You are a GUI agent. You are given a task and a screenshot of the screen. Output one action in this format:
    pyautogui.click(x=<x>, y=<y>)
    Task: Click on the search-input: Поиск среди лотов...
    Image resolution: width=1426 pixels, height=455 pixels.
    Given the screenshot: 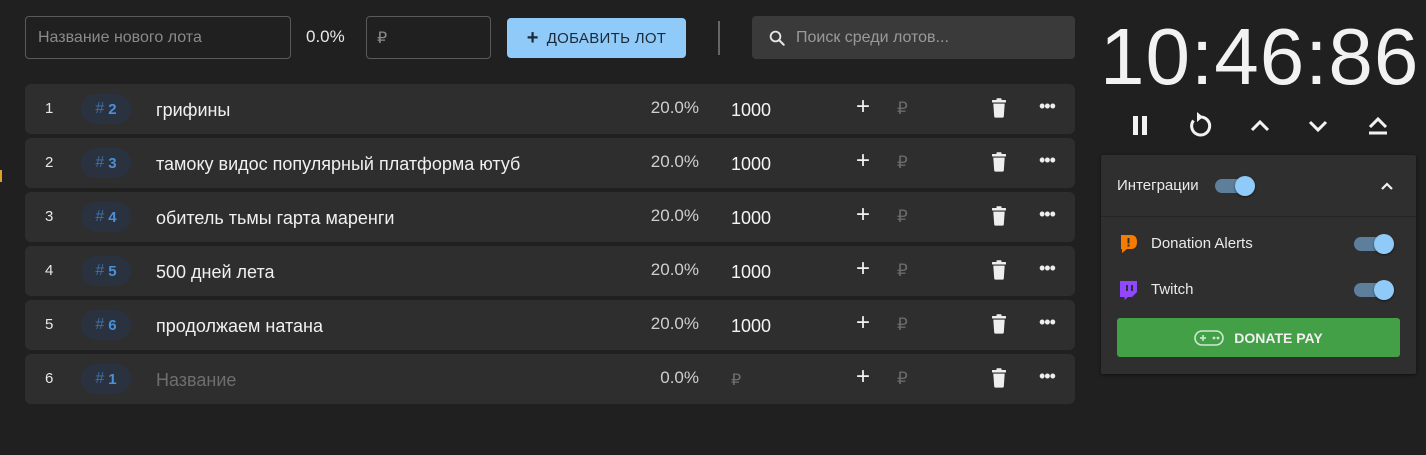 What is the action you would take?
    pyautogui.click(x=913, y=37)
    